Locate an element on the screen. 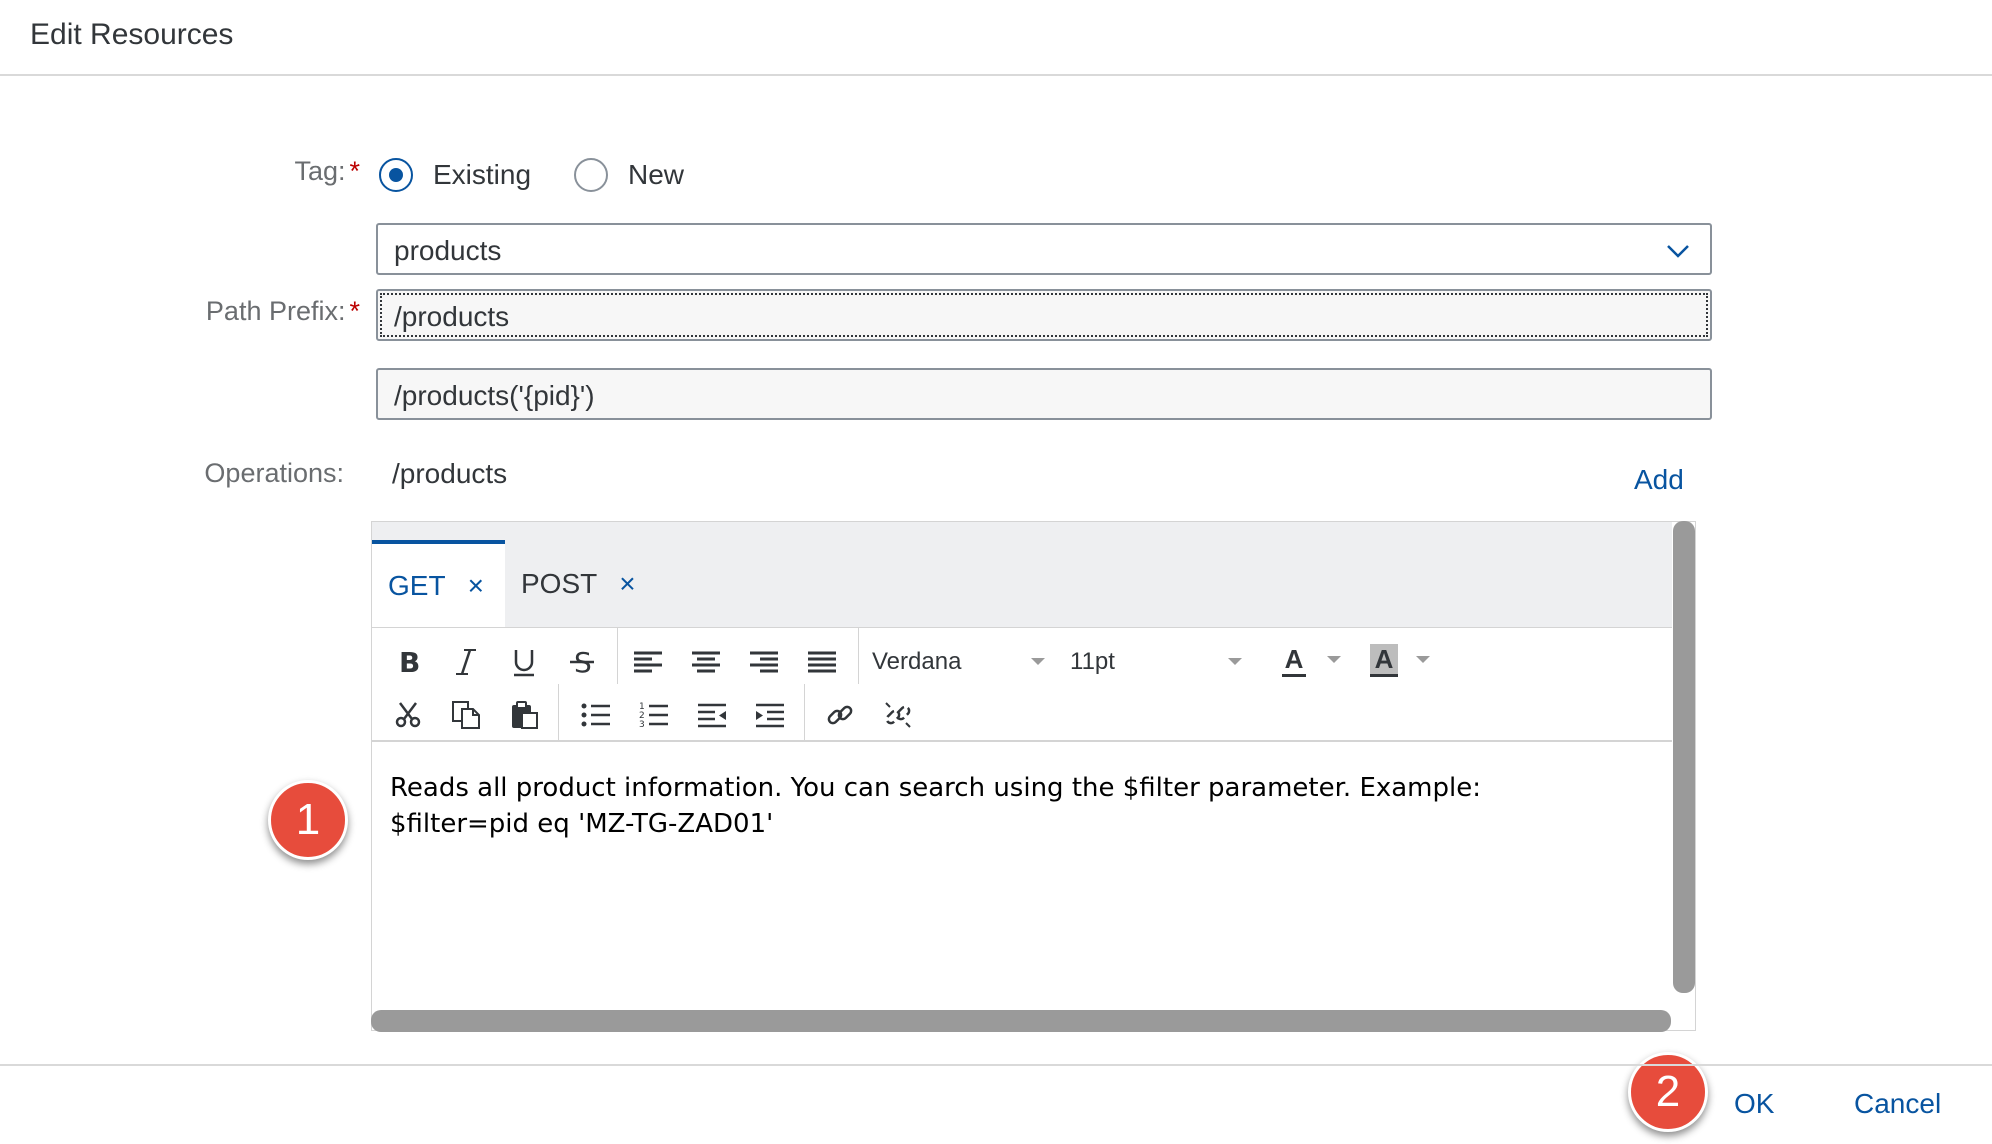  horizontal-scrollbar is located at coordinates (1021, 1021).